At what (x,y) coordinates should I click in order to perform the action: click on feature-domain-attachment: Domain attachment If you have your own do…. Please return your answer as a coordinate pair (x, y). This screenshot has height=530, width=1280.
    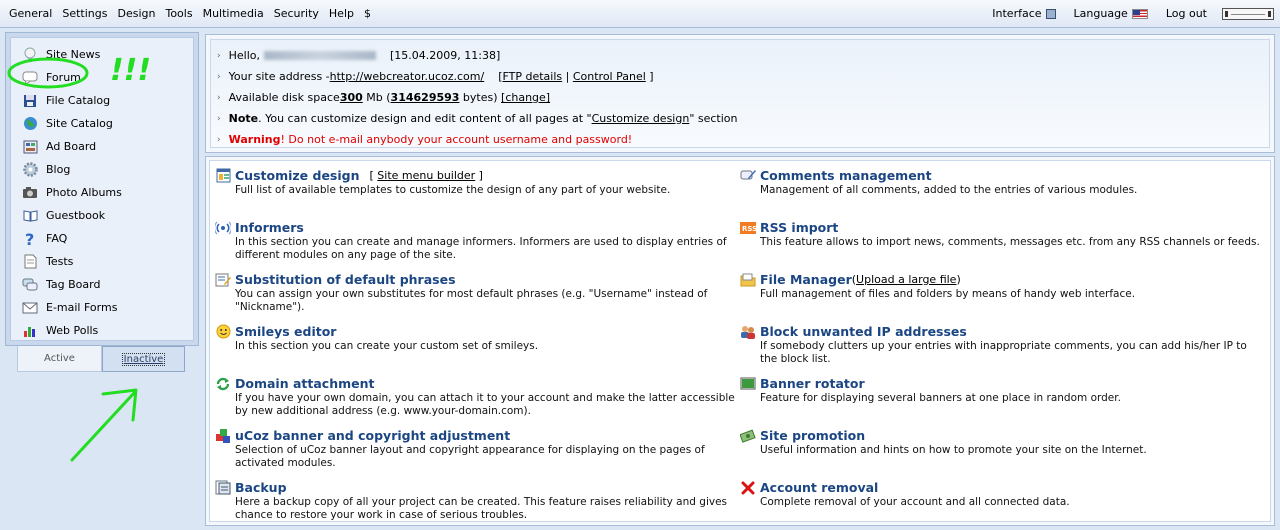
    Looking at the image, I should click on (475, 401).